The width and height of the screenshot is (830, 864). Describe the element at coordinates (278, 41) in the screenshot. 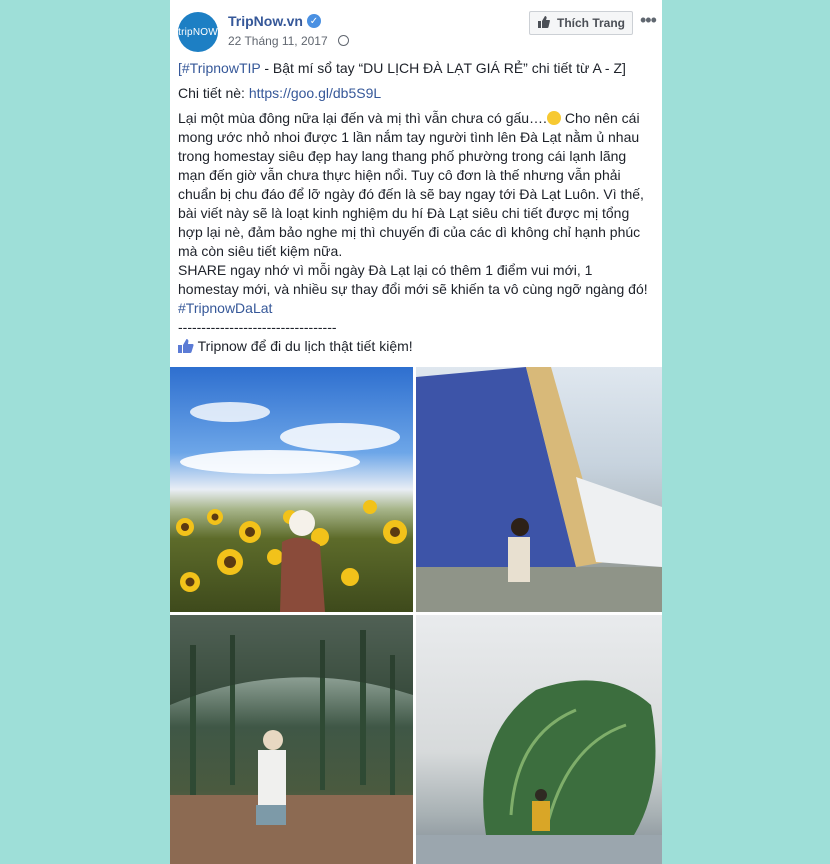

I see `post-date: 22 Tháng 11, 2017` at that location.